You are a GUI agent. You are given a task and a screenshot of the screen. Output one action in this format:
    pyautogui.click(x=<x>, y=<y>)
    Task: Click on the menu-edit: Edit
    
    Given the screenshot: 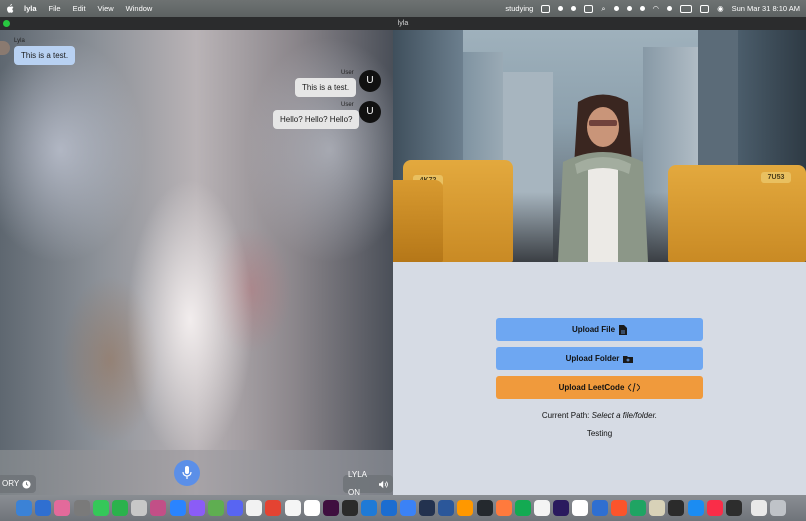 What is the action you would take?
    pyautogui.click(x=79, y=8)
    